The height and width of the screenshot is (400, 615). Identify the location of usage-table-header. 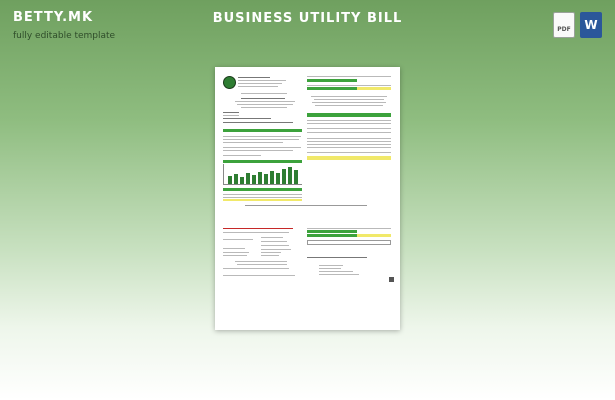
(262, 189).